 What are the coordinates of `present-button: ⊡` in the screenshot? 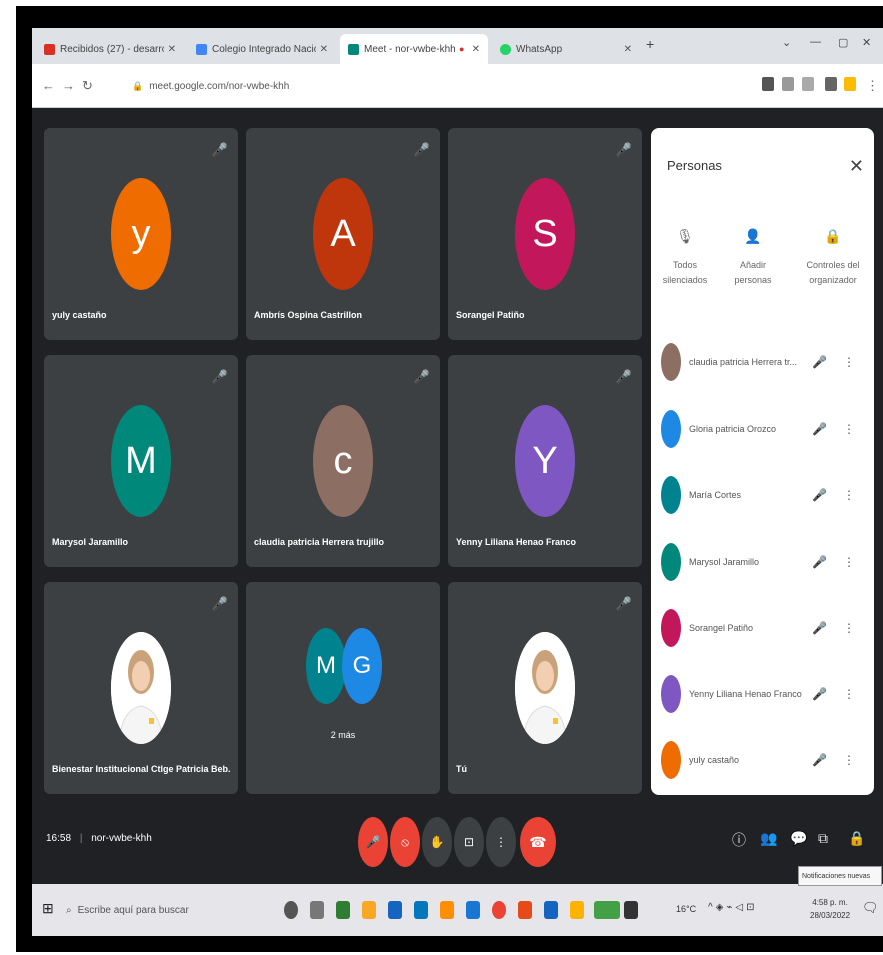 It's located at (469, 842).